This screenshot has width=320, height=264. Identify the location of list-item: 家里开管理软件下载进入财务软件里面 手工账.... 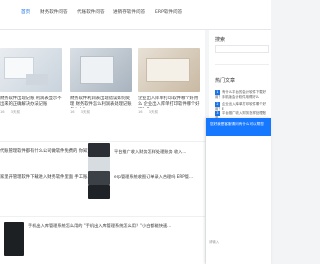
(45, 177).